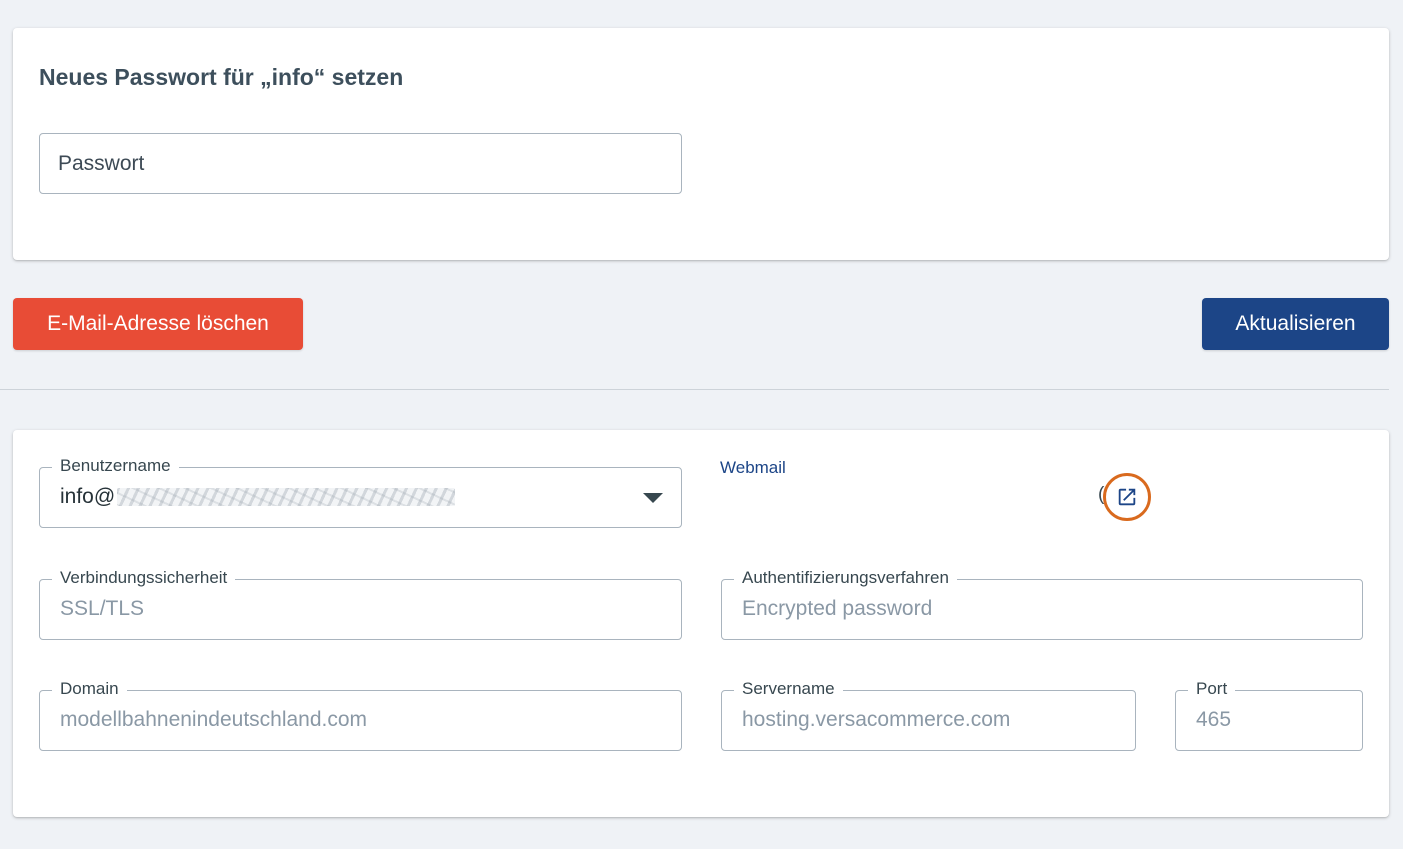 This screenshot has width=1403, height=849. I want to click on port-label: Port, so click(1212, 689).